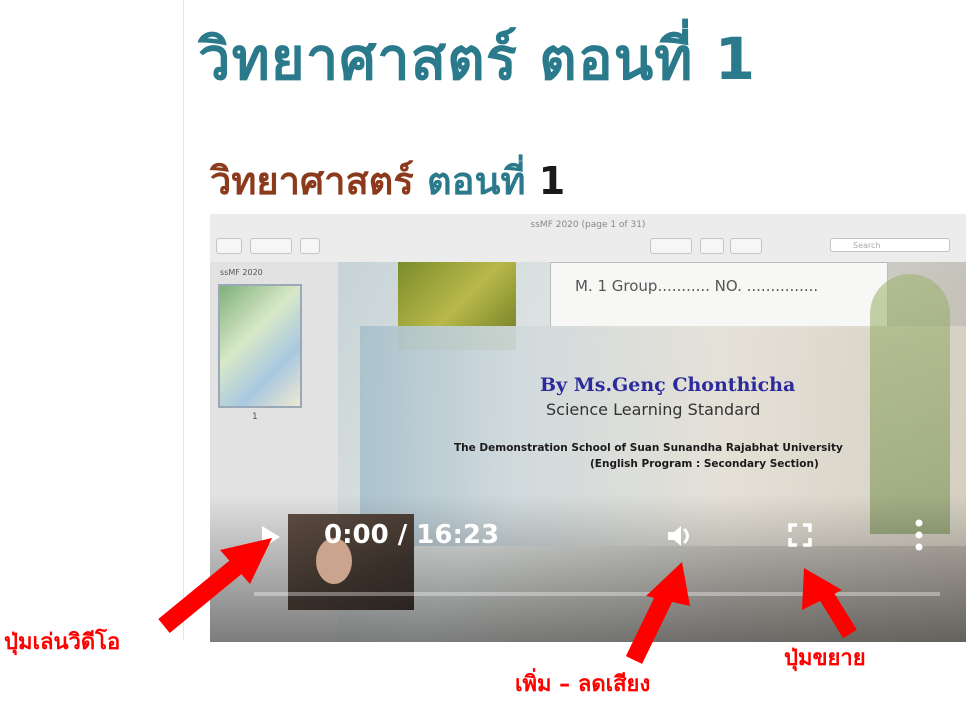  I want to click on author-line: By Ms.Genç Chonthicha, so click(668, 385).